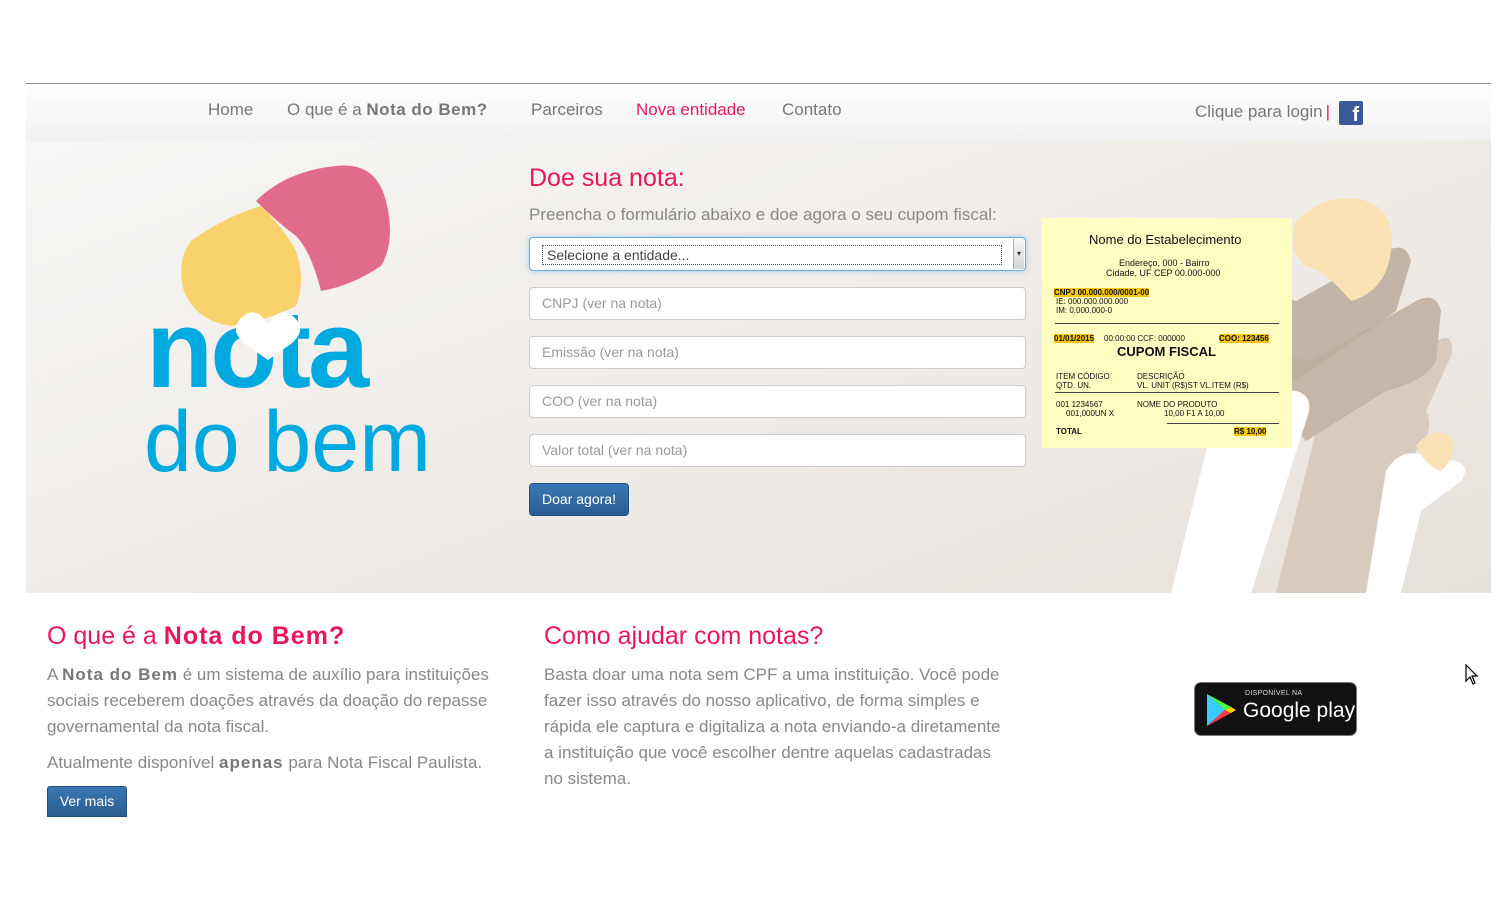 This screenshot has width=1500, height=900. Describe the element at coordinates (1250, 431) in the screenshot. I see `receipt-total-value: R$ 10,00` at that location.